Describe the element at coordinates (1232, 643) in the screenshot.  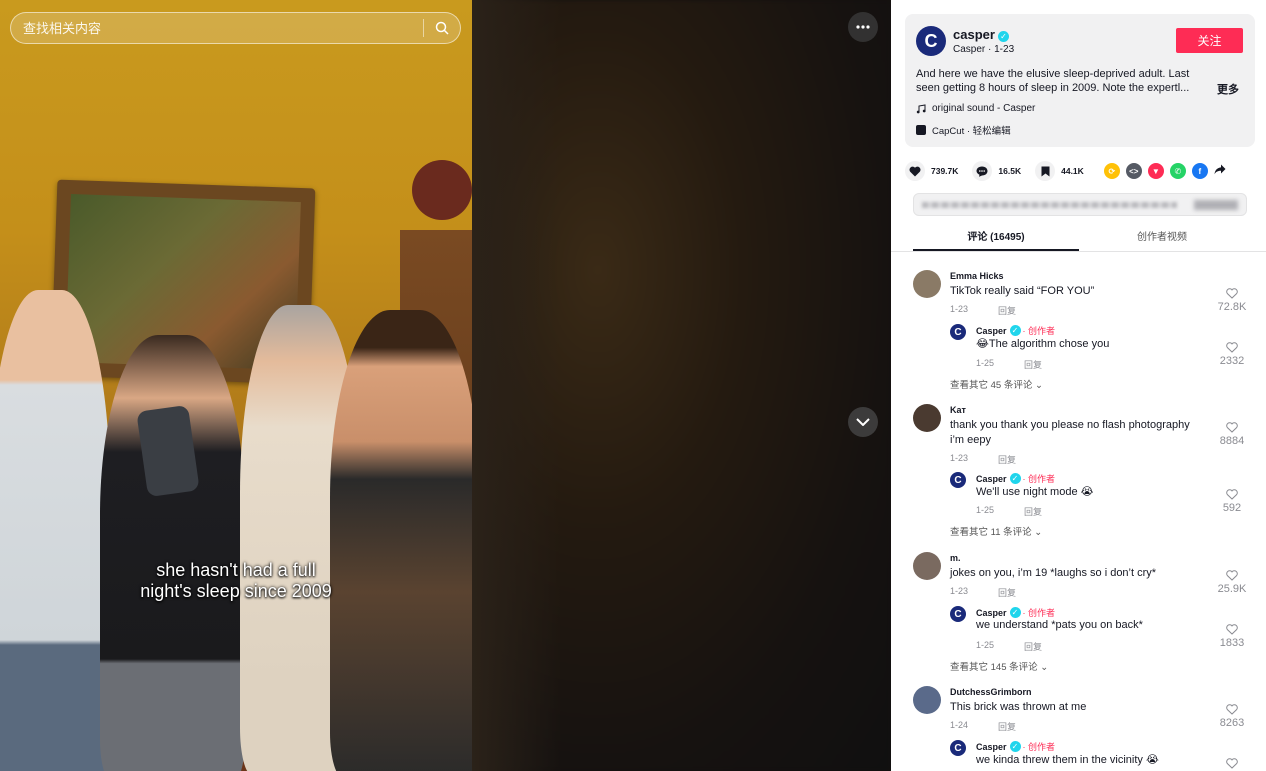
I see `reply-like-count: 1833` at that location.